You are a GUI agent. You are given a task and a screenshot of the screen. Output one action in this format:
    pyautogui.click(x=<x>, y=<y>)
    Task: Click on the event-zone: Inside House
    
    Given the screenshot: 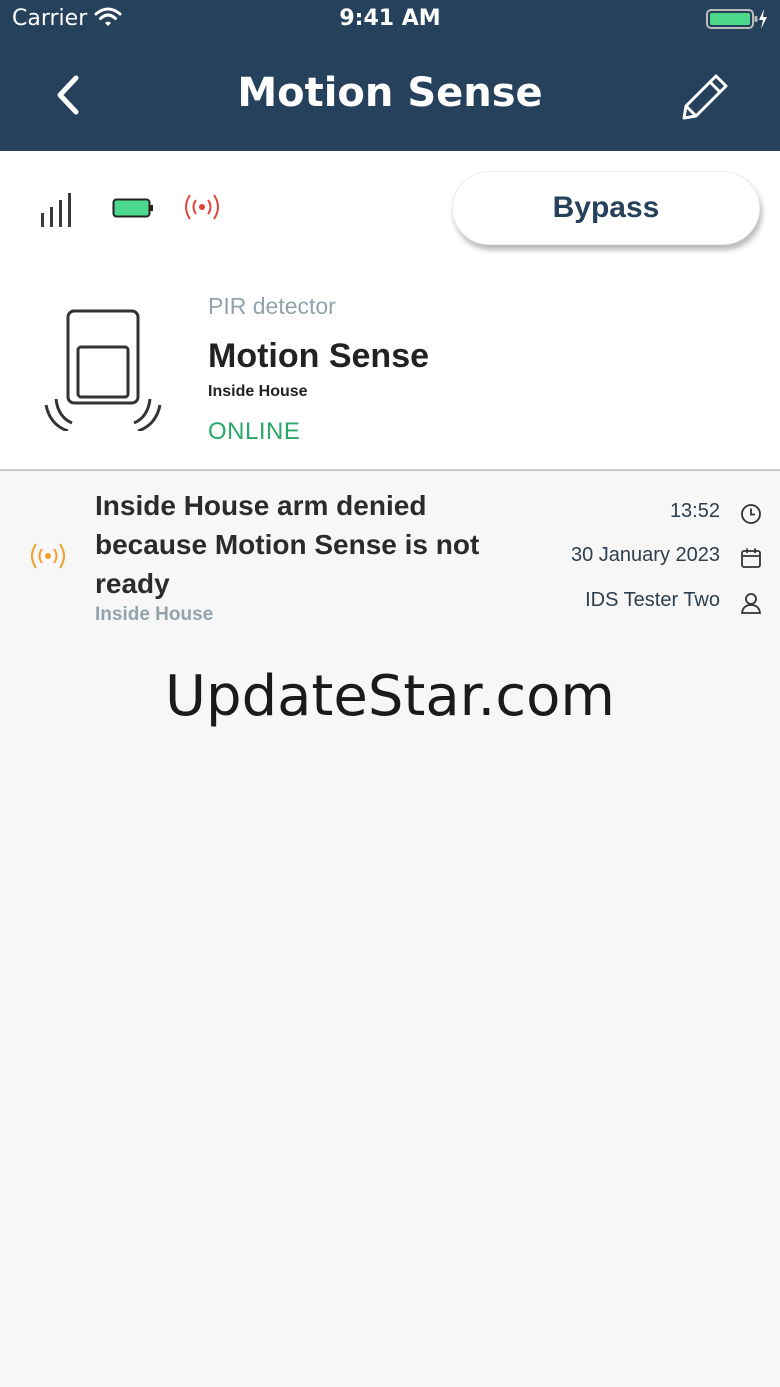 What is the action you would take?
    pyautogui.click(x=154, y=614)
    